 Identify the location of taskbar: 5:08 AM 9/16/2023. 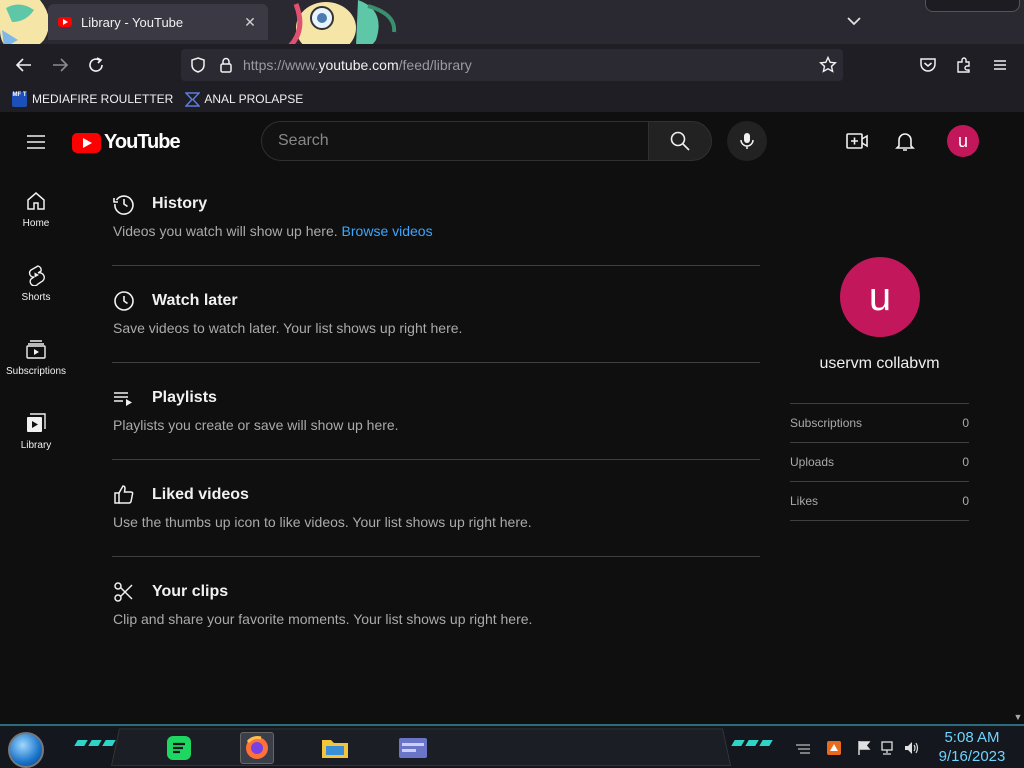
(512, 746).